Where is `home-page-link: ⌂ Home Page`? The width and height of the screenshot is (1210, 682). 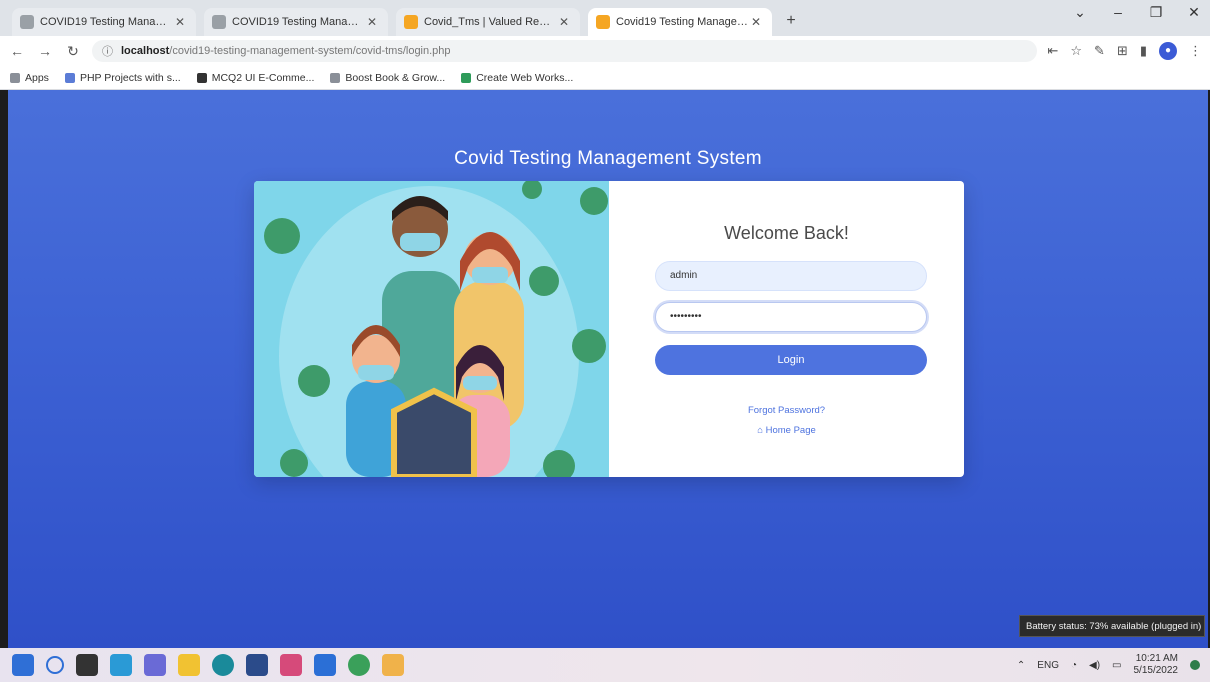 home-page-link: ⌂ Home Page is located at coordinates (786, 430).